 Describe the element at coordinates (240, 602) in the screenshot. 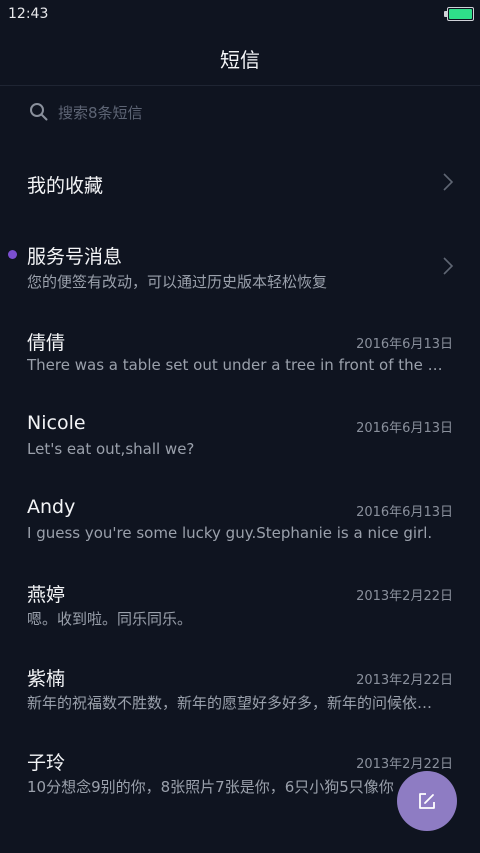

I see `conversation-item: 燕婷 2013年2月22日 嗯。收到啦。同乐同乐。` at that location.